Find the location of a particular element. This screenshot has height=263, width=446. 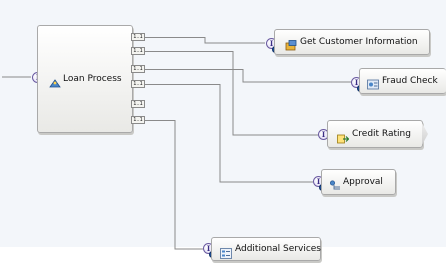

wire-approval is located at coordinates (229, 133).